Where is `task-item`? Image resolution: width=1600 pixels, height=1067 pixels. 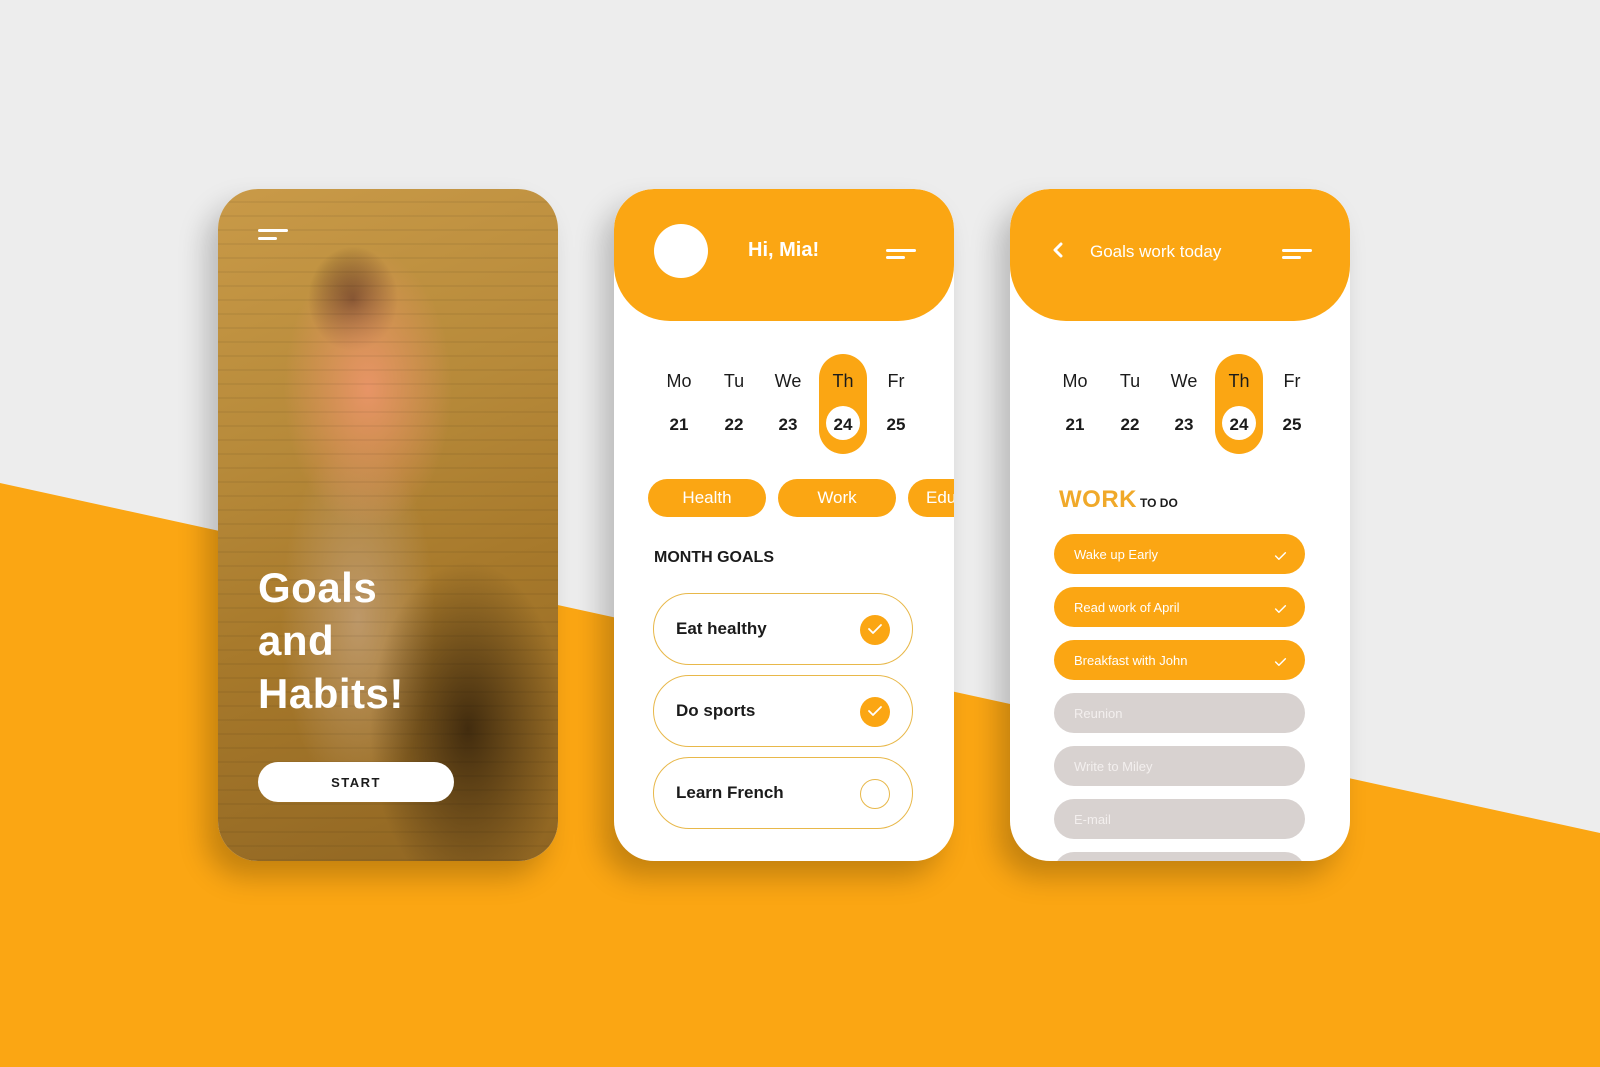 task-item is located at coordinates (1179, 856).